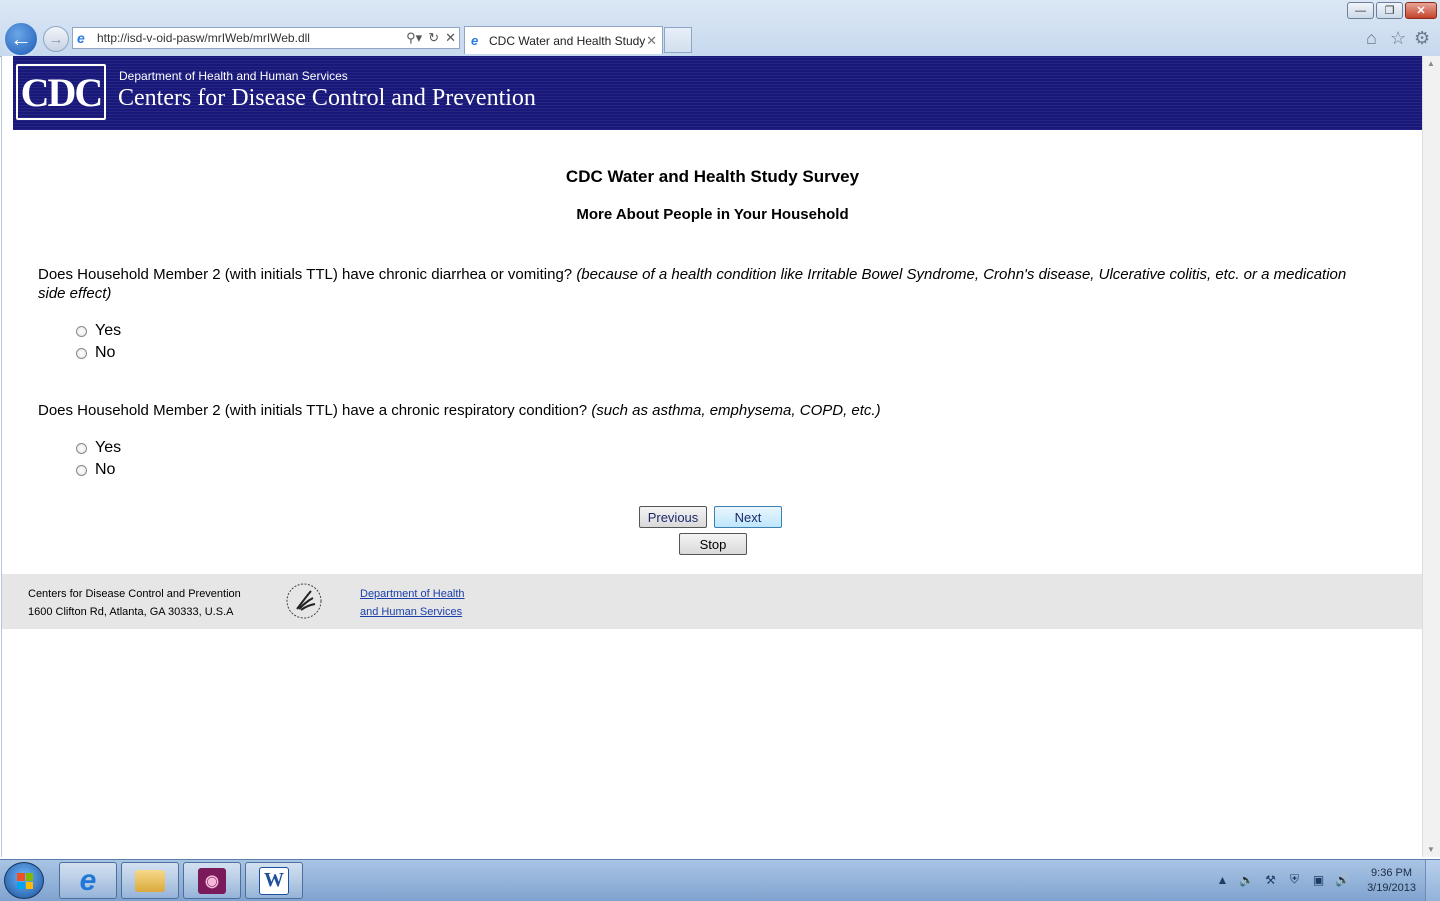 Image resolution: width=1440 pixels, height=901 pixels. What do you see at coordinates (1371, 38) in the screenshot?
I see `home-icon: ⌂` at bounding box center [1371, 38].